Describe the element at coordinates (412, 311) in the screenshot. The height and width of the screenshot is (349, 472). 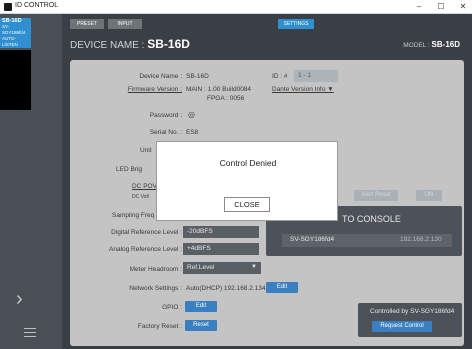
I see `controlled-by-text: Controlled by SV-SGY186fd4` at that location.